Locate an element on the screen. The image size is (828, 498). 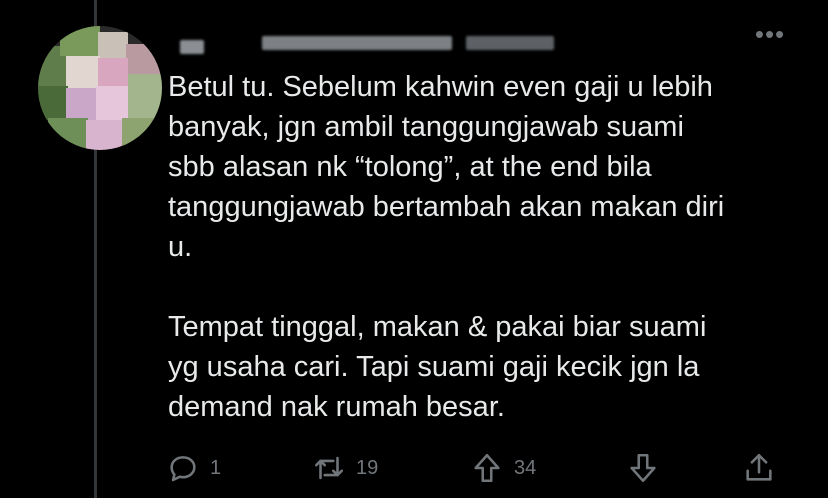
retweet-button: 19 is located at coordinates (345, 468).